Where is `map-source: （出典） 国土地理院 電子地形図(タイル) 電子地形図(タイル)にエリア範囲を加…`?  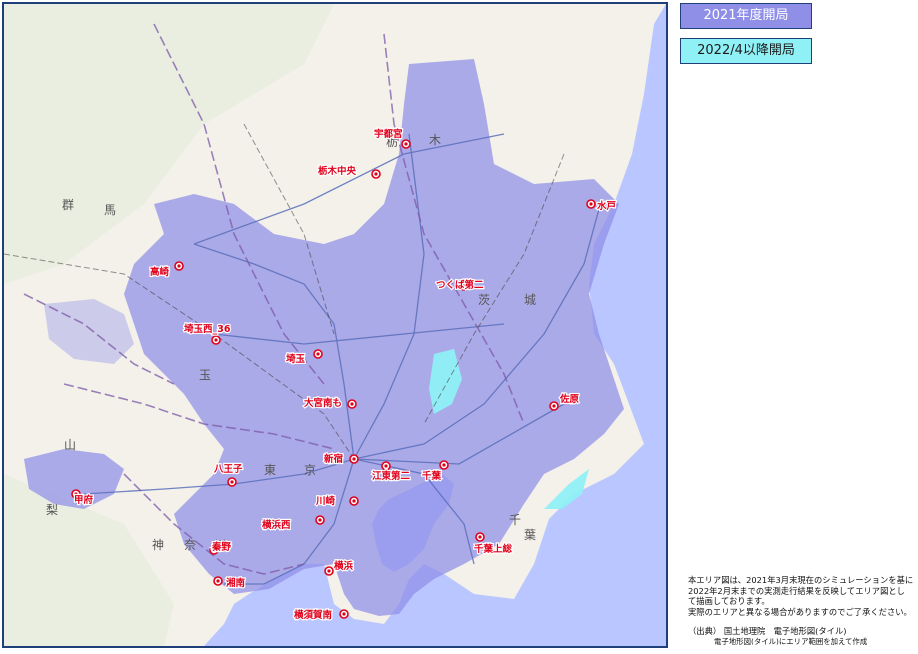 map-source: （出典） 国土地理院 電子地形図(タイル) 電子地形図(タイル)にエリア範囲を加… is located at coordinates (802, 636).